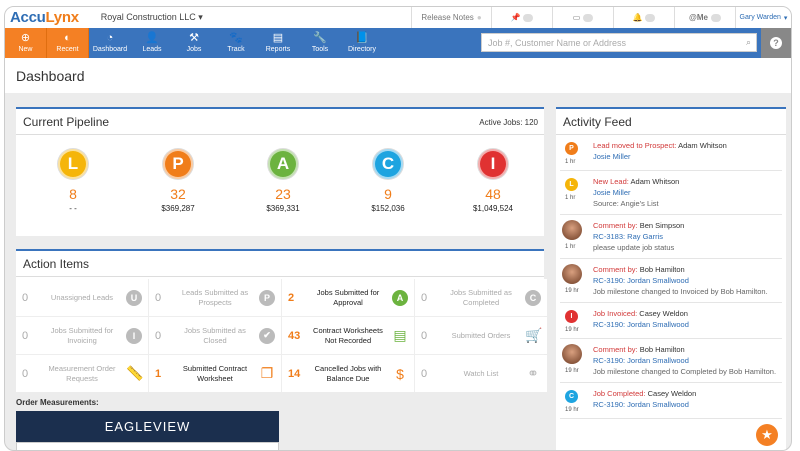 The image size is (800, 451). Describe the element at coordinates (68, 43) in the screenshot. I see `recent-button: ◐ Recent` at that location.